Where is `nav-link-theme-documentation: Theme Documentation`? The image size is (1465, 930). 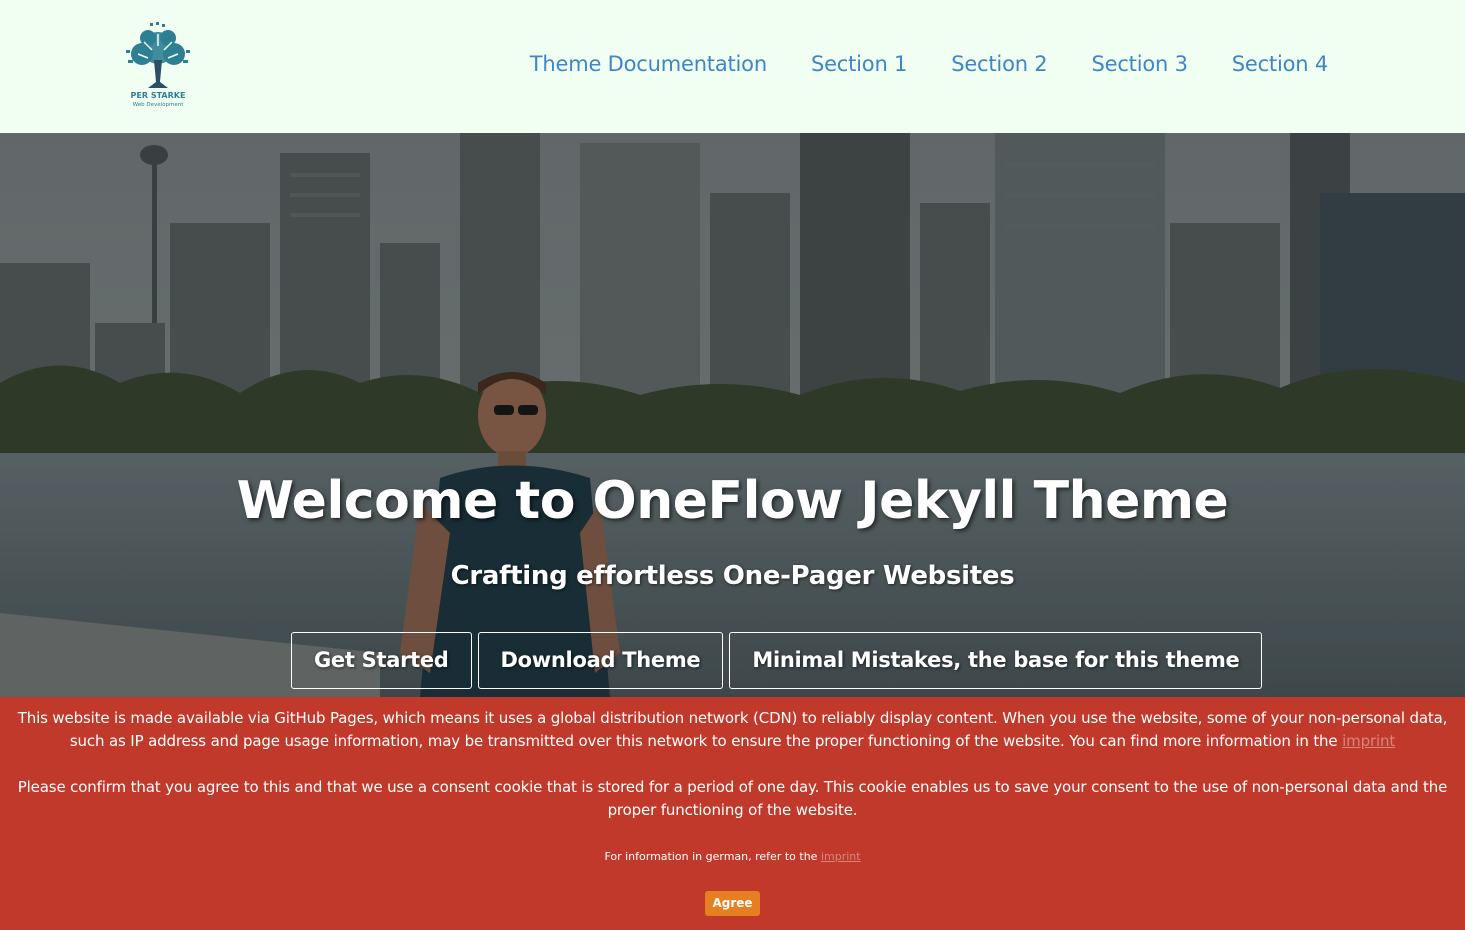
nav-link-theme-documentation: Theme Documentation is located at coordinates (648, 64).